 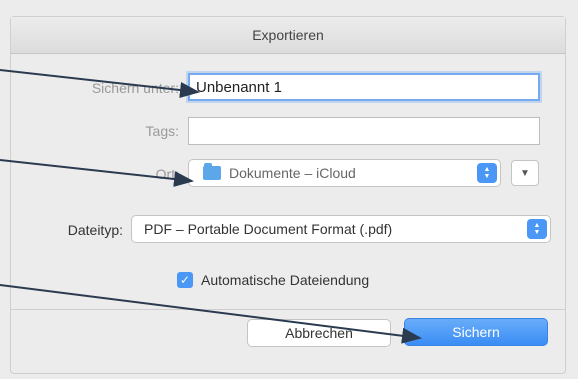 I want to click on arrow-to-location, so click(x=97, y=173).